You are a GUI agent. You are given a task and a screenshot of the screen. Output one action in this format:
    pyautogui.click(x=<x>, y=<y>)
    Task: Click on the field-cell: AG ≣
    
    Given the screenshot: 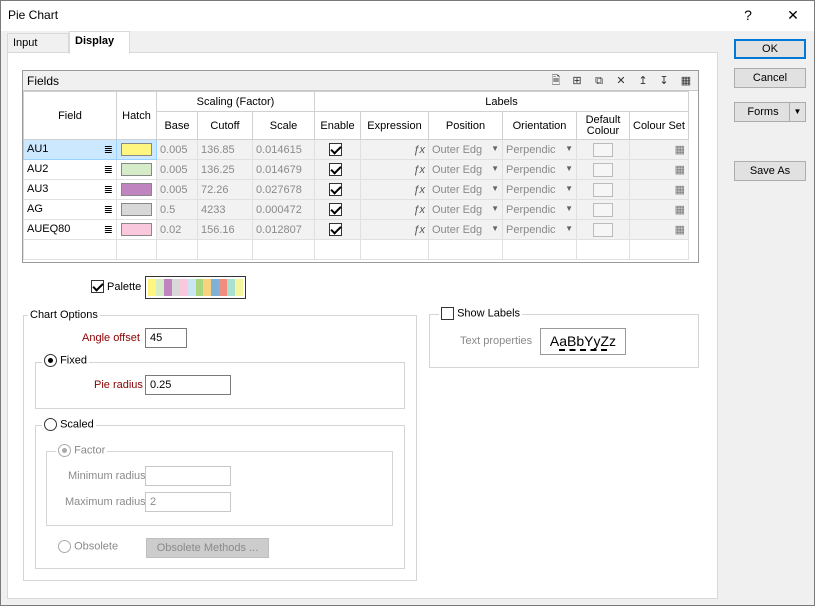 What is the action you would take?
    pyautogui.click(x=70, y=209)
    